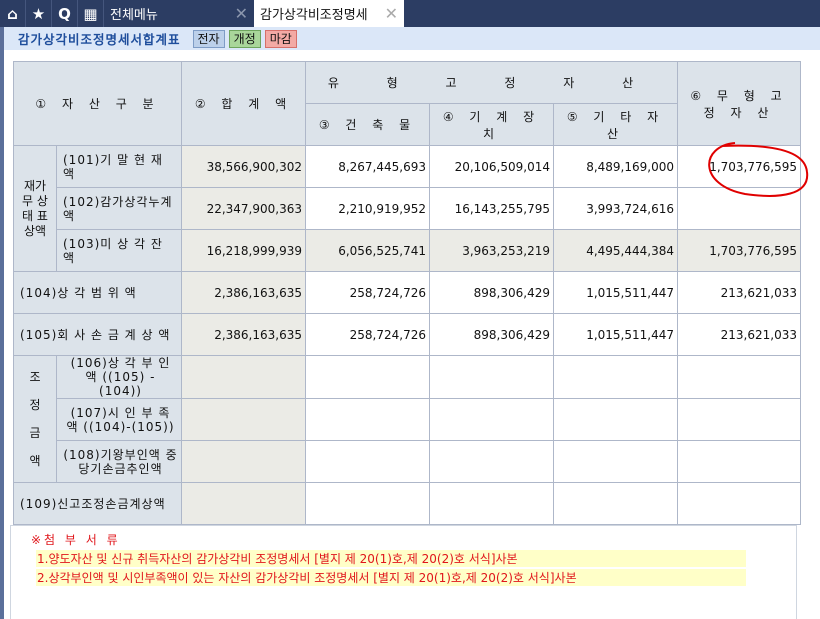 Image resolution: width=820 pixels, height=619 pixels. What do you see at coordinates (99, 39) in the screenshot?
I see `page-title: 감가상각비조정명세서합계표` at bounding box center [99, 39].